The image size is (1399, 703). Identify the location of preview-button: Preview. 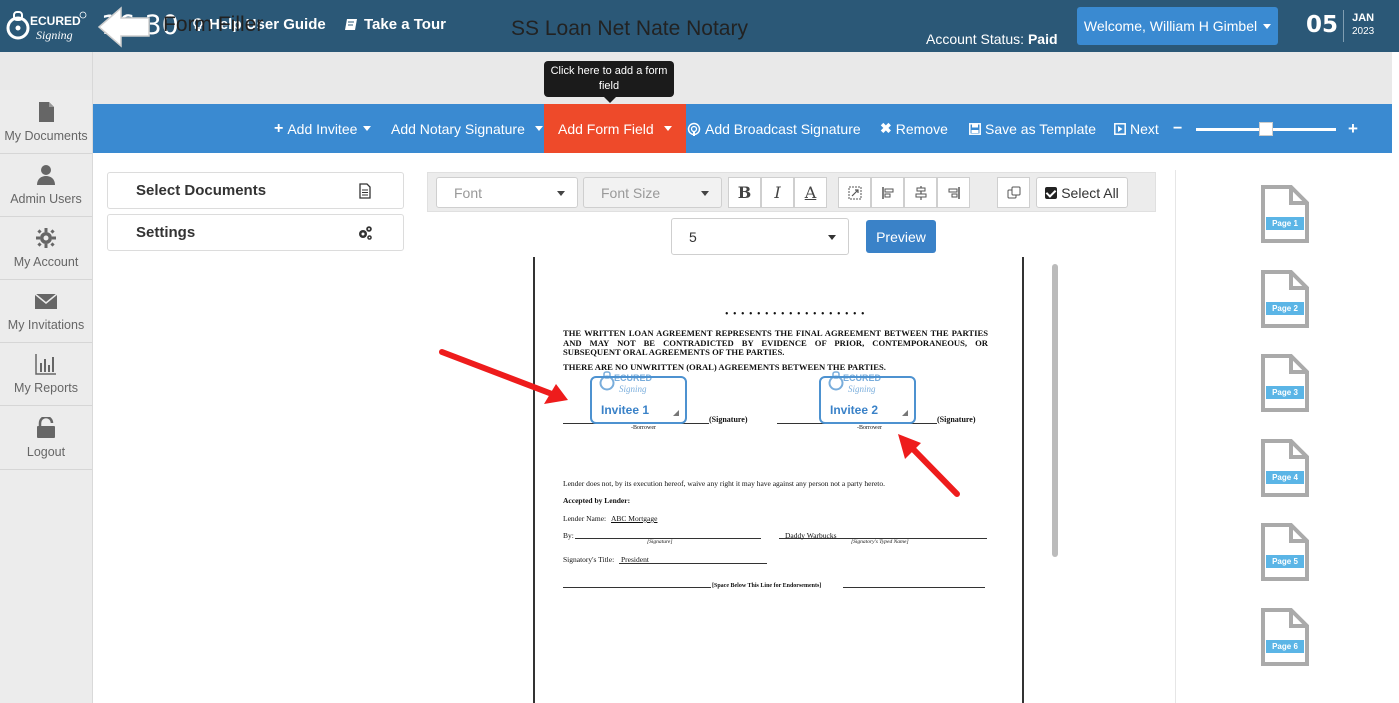
(901, 236).